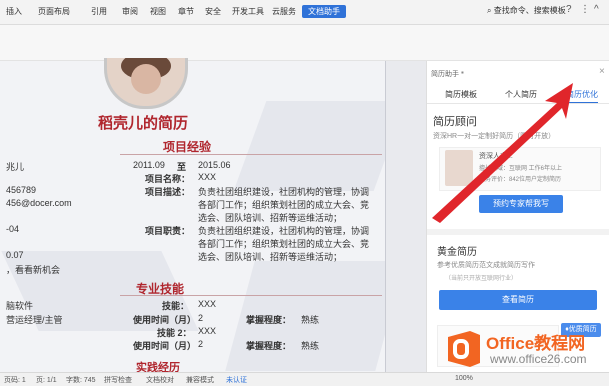 The height and width of the screenshot is (386, 609). What do you see at coordinates (489, 10) in the screenshot?
I see `search-icon: ⌕` at bounding box center [489, 10].